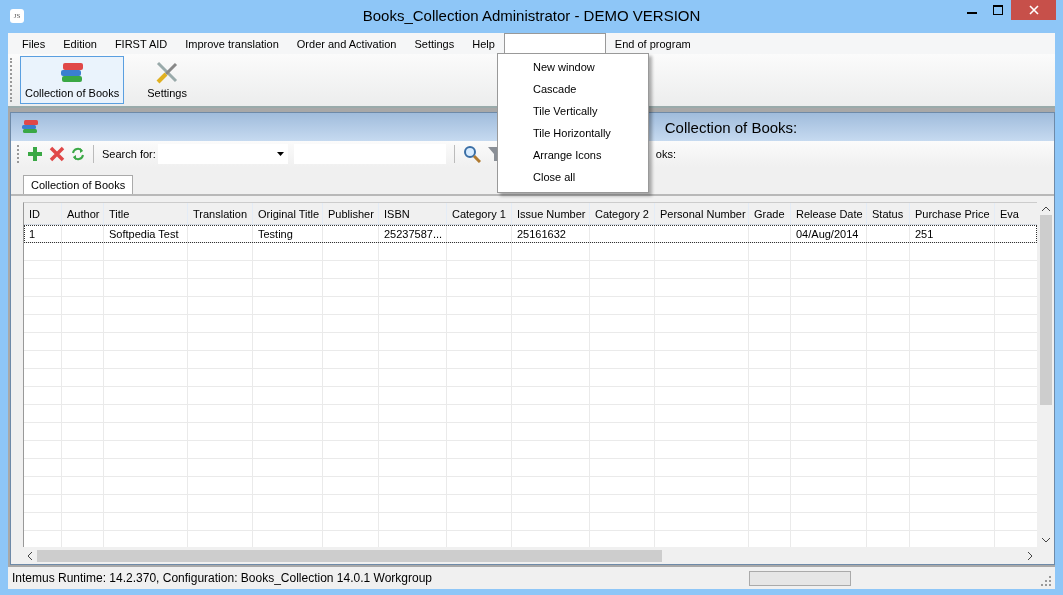 Image resolution: width=1063 pixels, height=595 pixels. What do you see at coordinates (129, 154) in the screenshot?
I see `search-label: Search for:` at bounding box center [129, 154].